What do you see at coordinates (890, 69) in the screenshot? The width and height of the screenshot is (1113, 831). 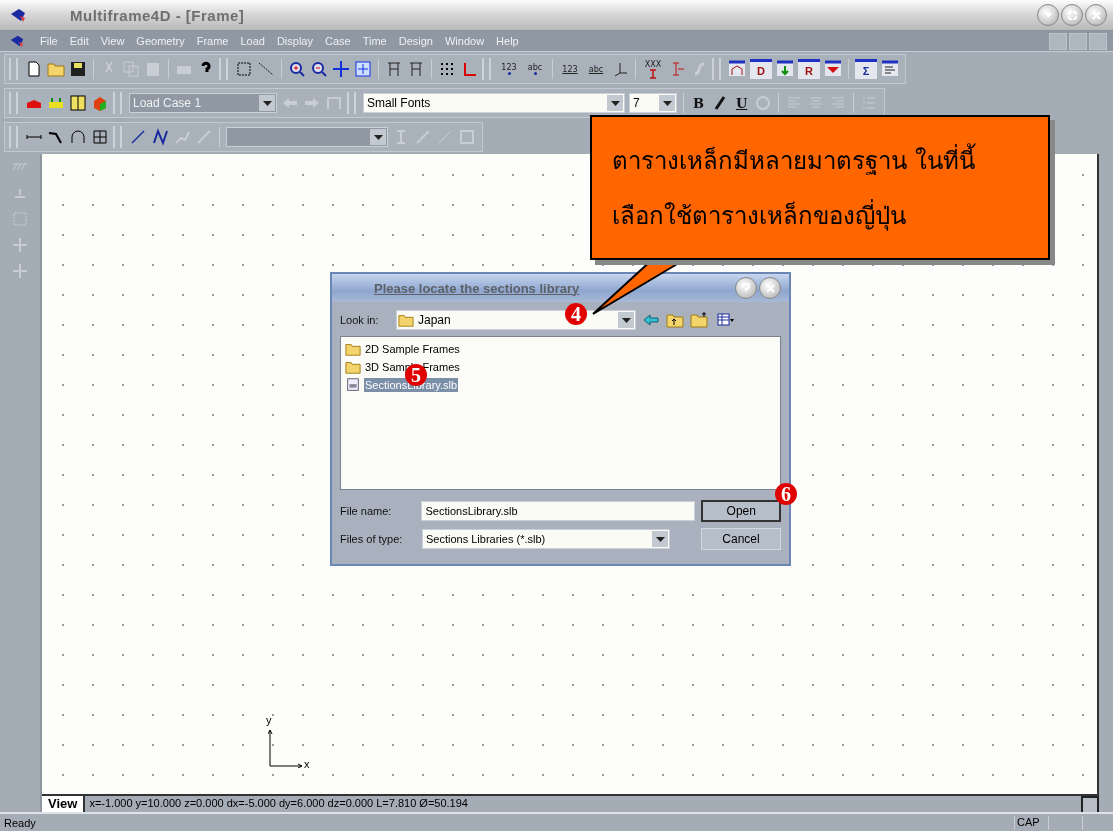 I see `report-icon` at bounding box center [890, 69].